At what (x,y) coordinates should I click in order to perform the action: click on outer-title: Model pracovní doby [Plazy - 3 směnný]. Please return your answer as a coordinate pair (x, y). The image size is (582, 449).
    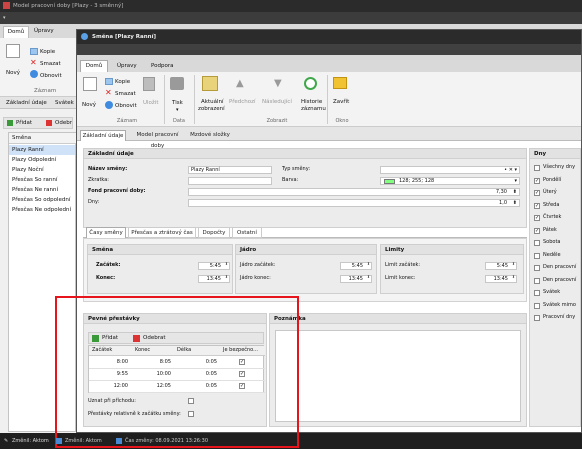
    Looking at the image, I should click on (68, 6).